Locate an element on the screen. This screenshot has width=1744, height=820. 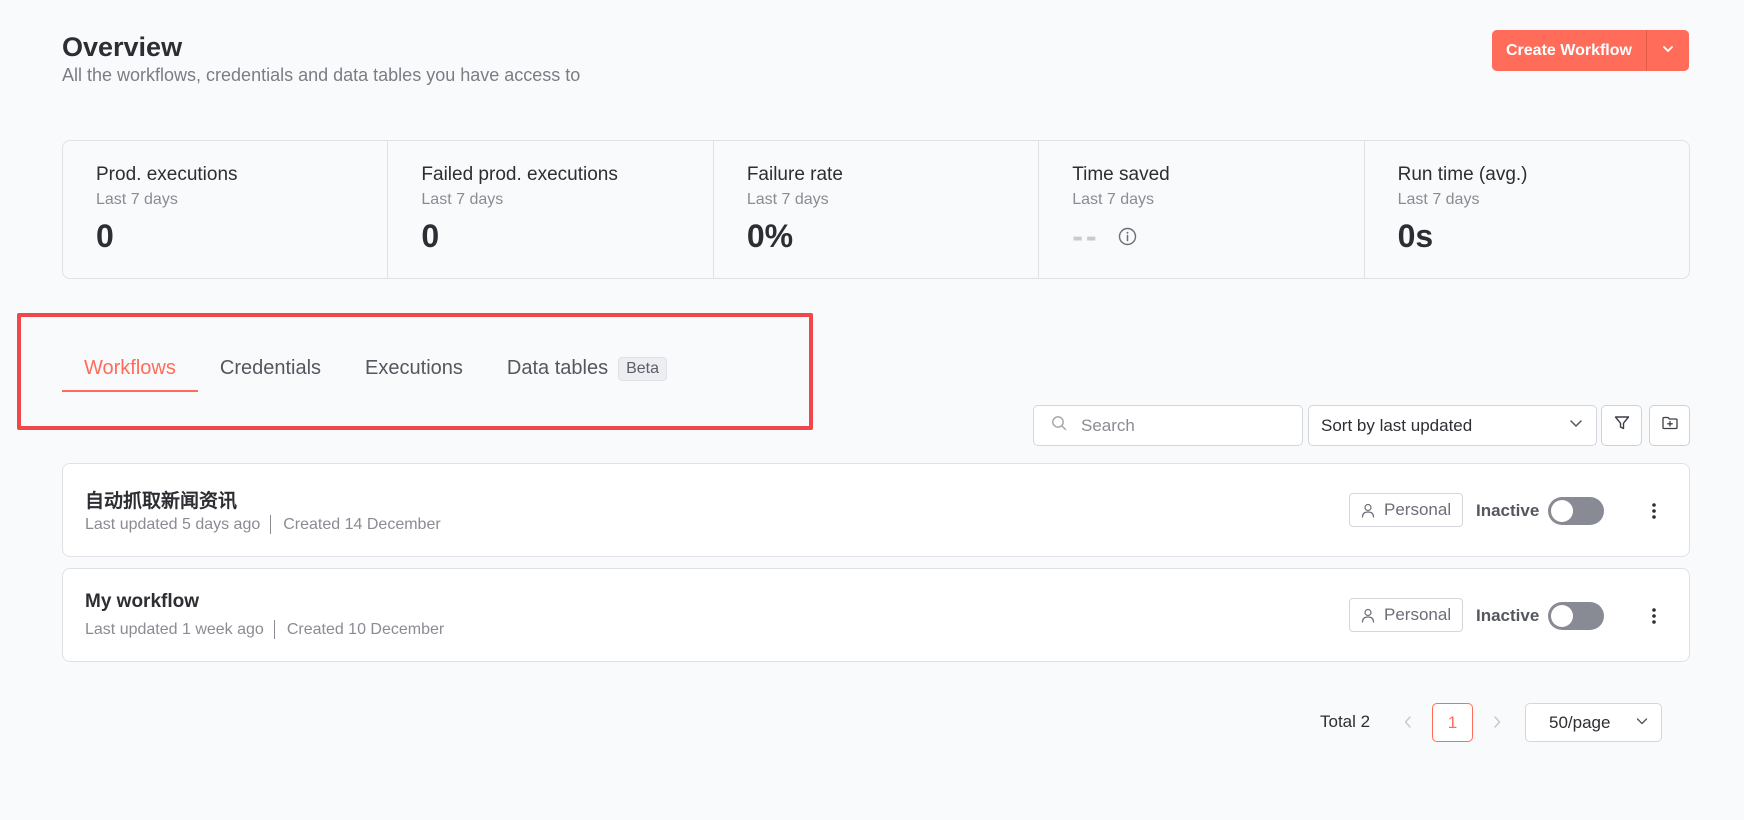
tab-data-tables: Data tables Beta is located at coordinates (587, 371).